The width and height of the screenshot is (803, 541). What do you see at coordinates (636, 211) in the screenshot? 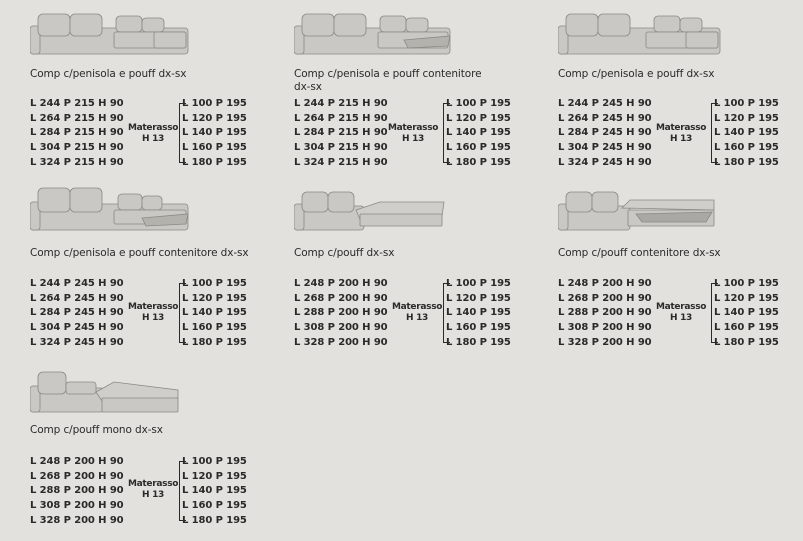
I see `sofa-pouff-contenitore-image` at bounding box center [636, 211].